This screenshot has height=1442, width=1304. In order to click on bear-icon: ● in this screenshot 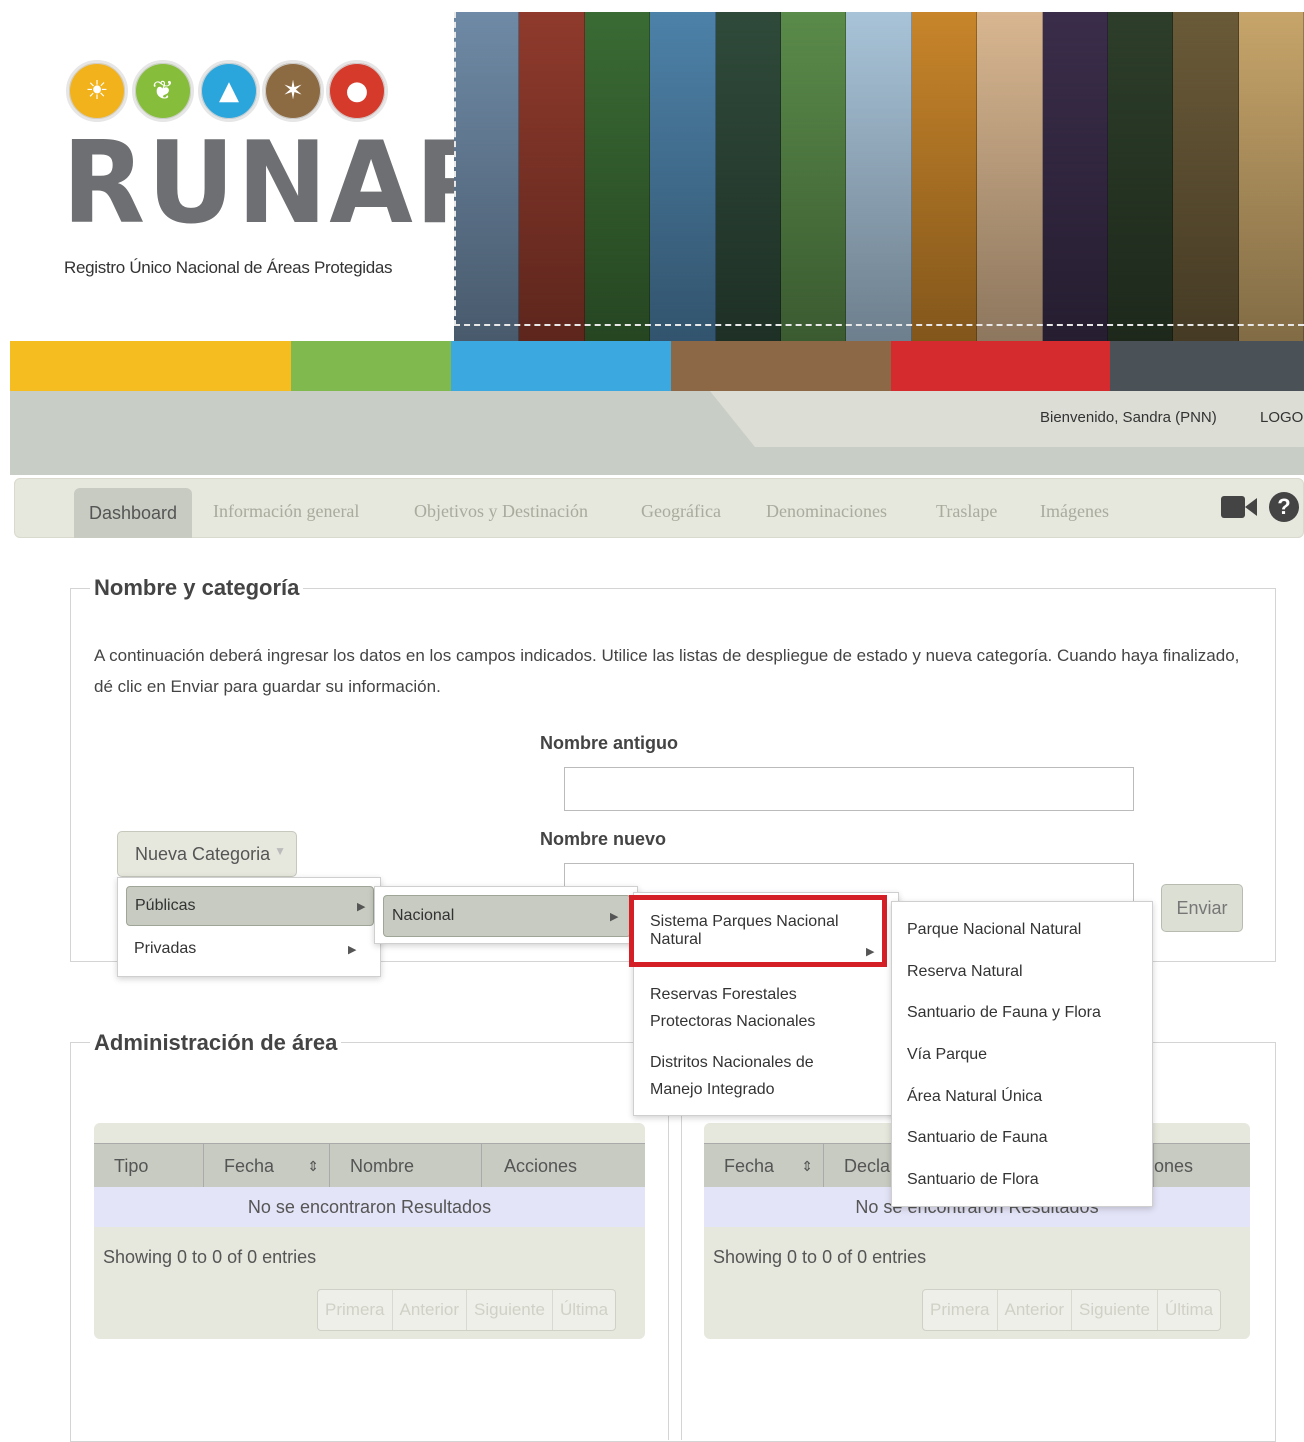, I will do `click(357, 91)`.